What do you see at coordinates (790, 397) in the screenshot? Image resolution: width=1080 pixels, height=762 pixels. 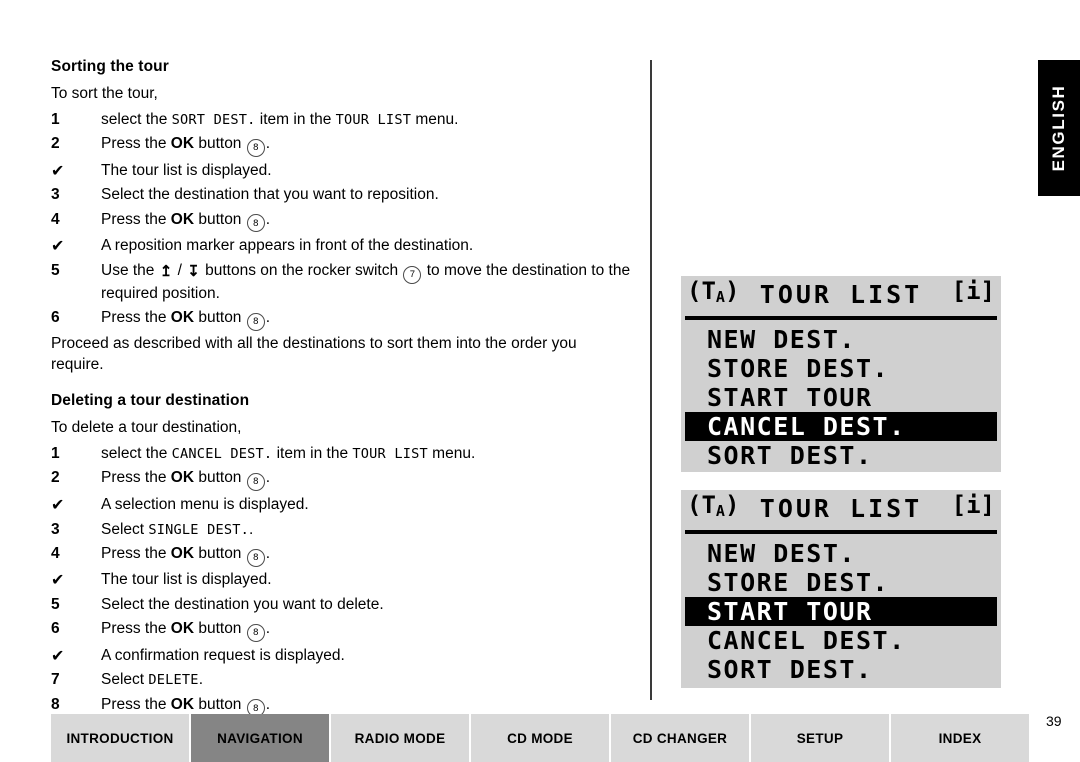 I see `lcd-menu-item: START TOUR` at bounding box center [790, 397].